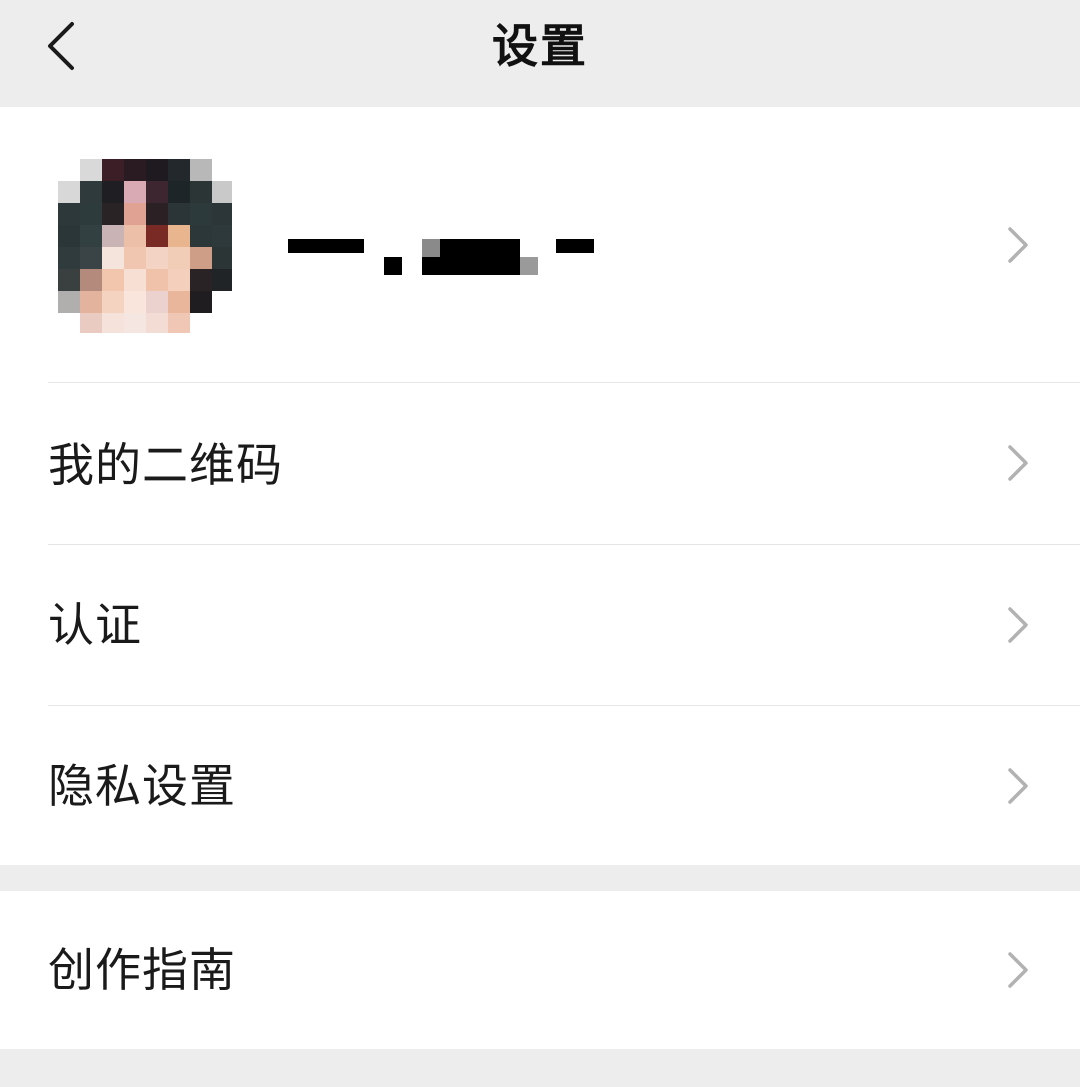 The width and height of the screenshot is (1080, 1087). I want to click on username-redacted, so click(441, 257).